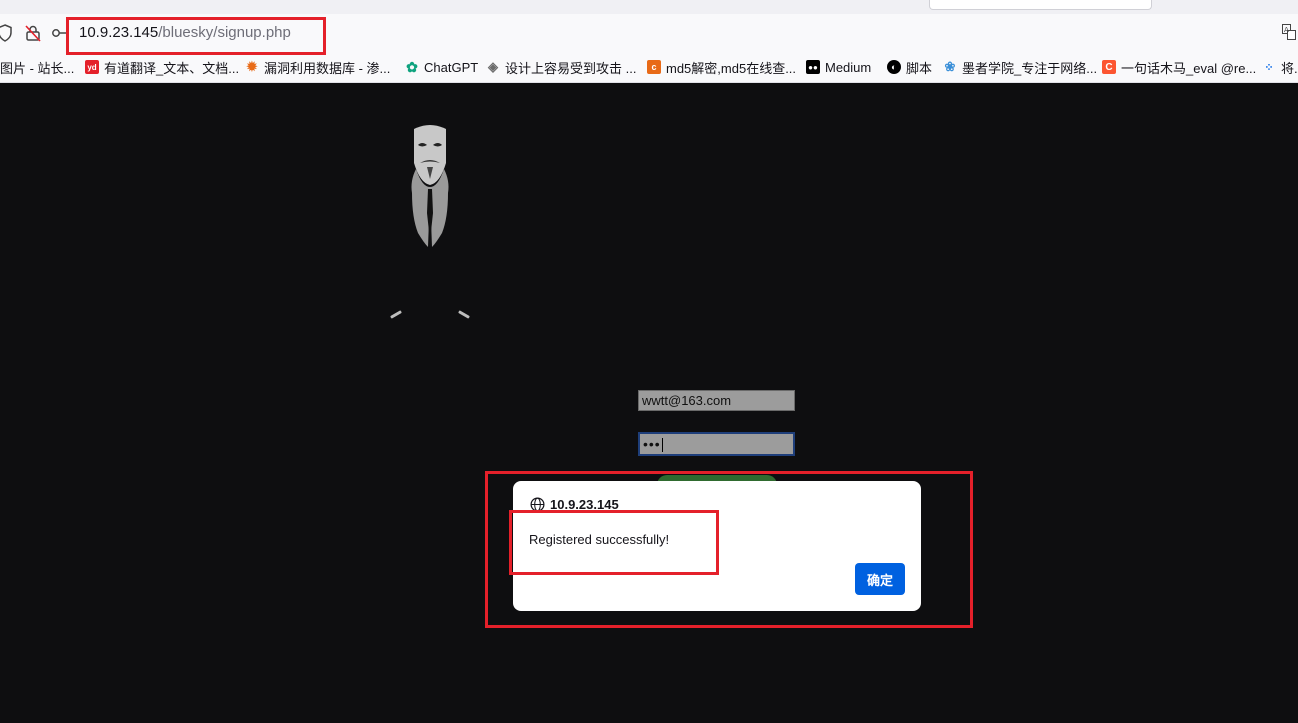 This screenshot has width=1298, height=723. I want to click on insecure-lock-icon, so click(33, 33).